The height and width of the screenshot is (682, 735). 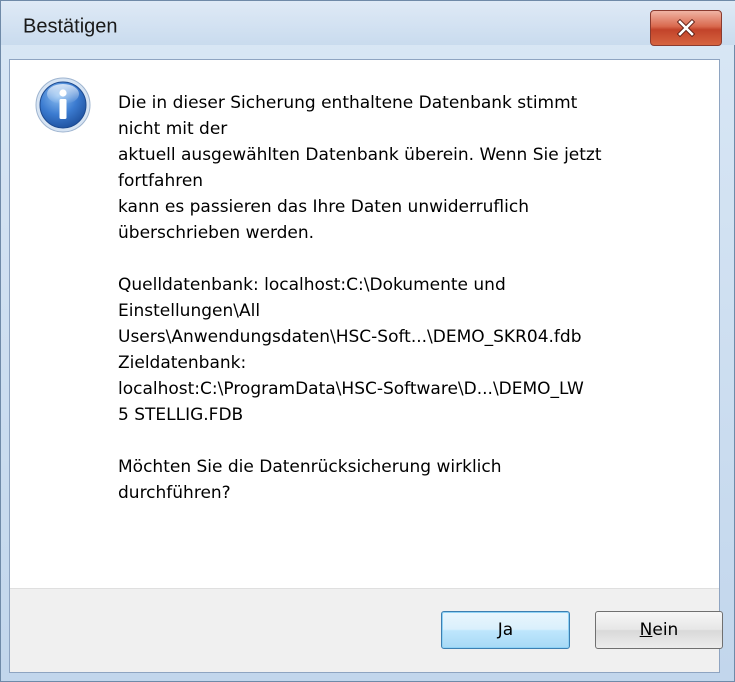 What do you see at coordinates (63, 105) in the screenshot?
I see `info-icon` at bounding box center [63, 105].